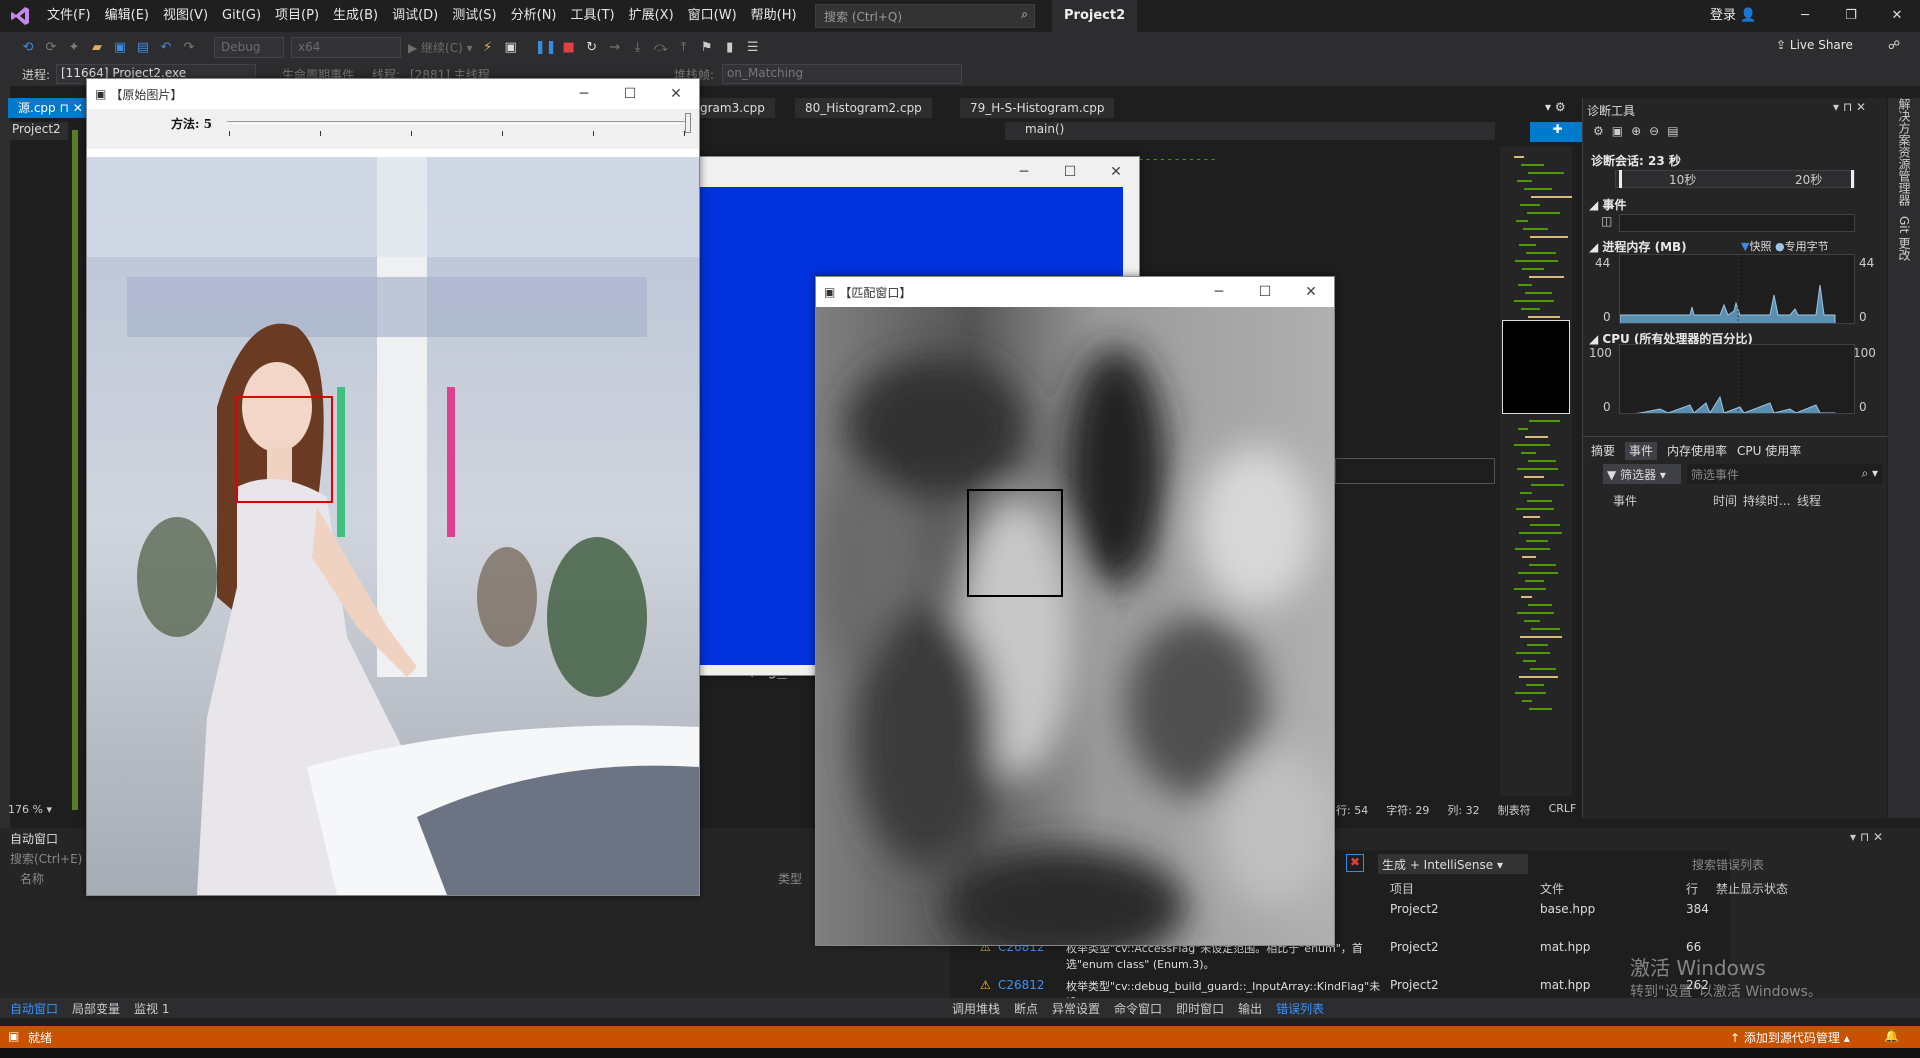  I want to click on show-next-statement-icon: →, so click(615, 47).